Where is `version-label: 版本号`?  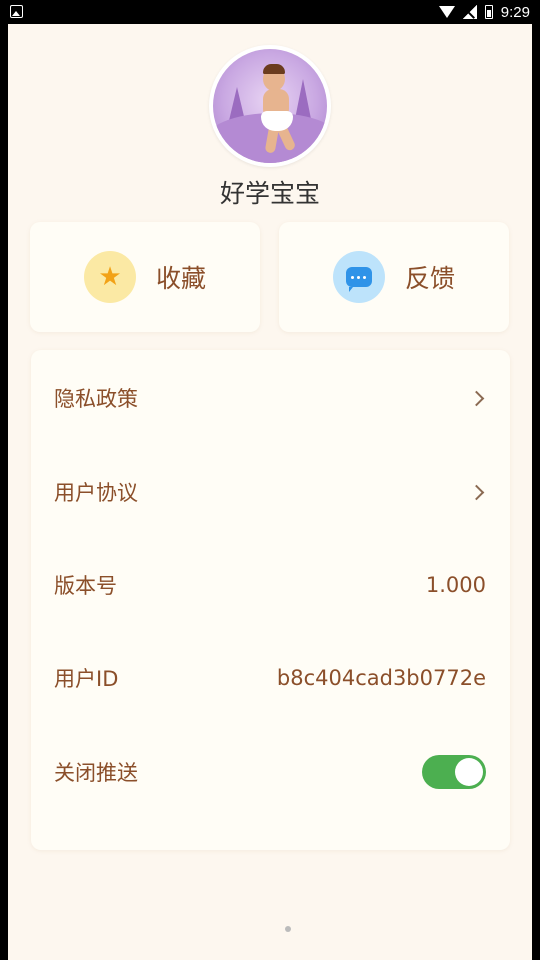 version-label: 版本号 is located at coordinates (85, 586).